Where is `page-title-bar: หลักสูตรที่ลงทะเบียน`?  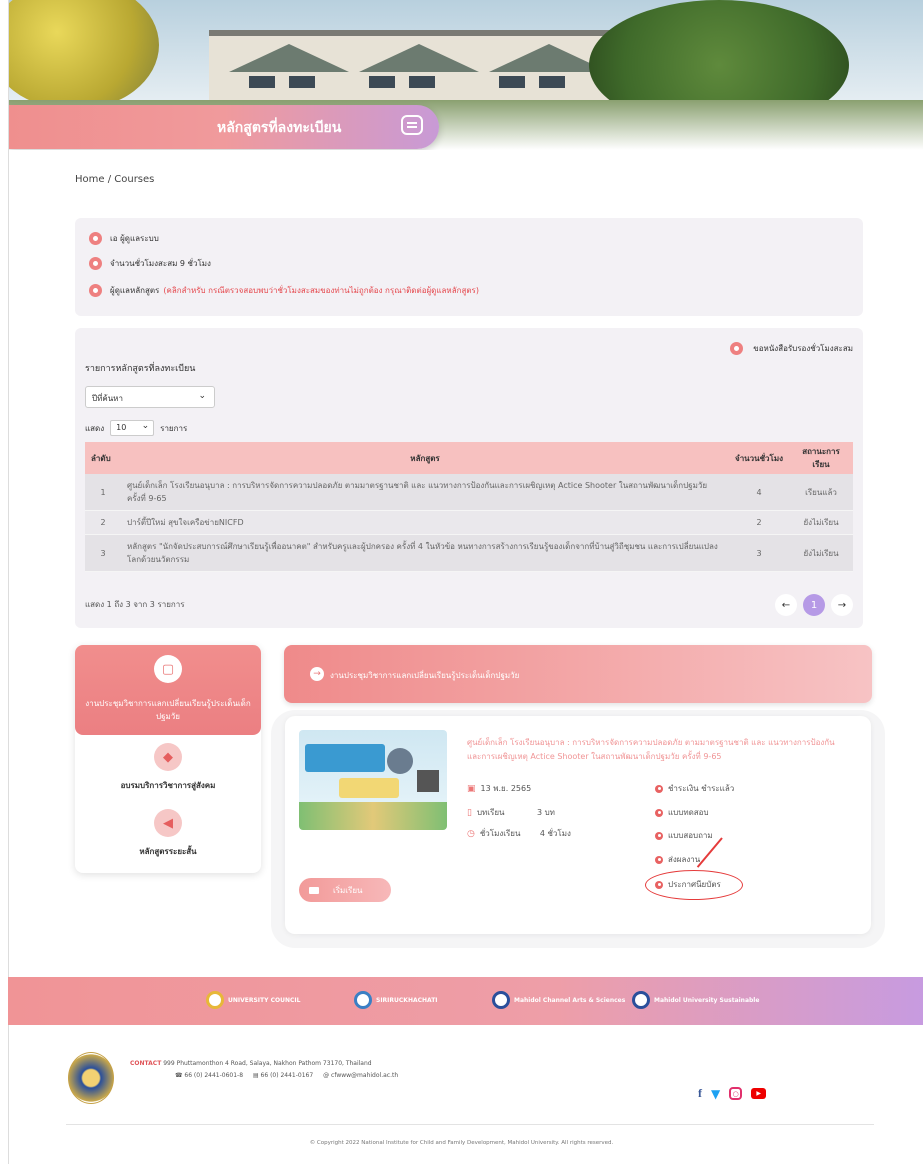 page-title-bar: หลักสูตรที่ลงทะเบียน is located at coordinates (224, 127).